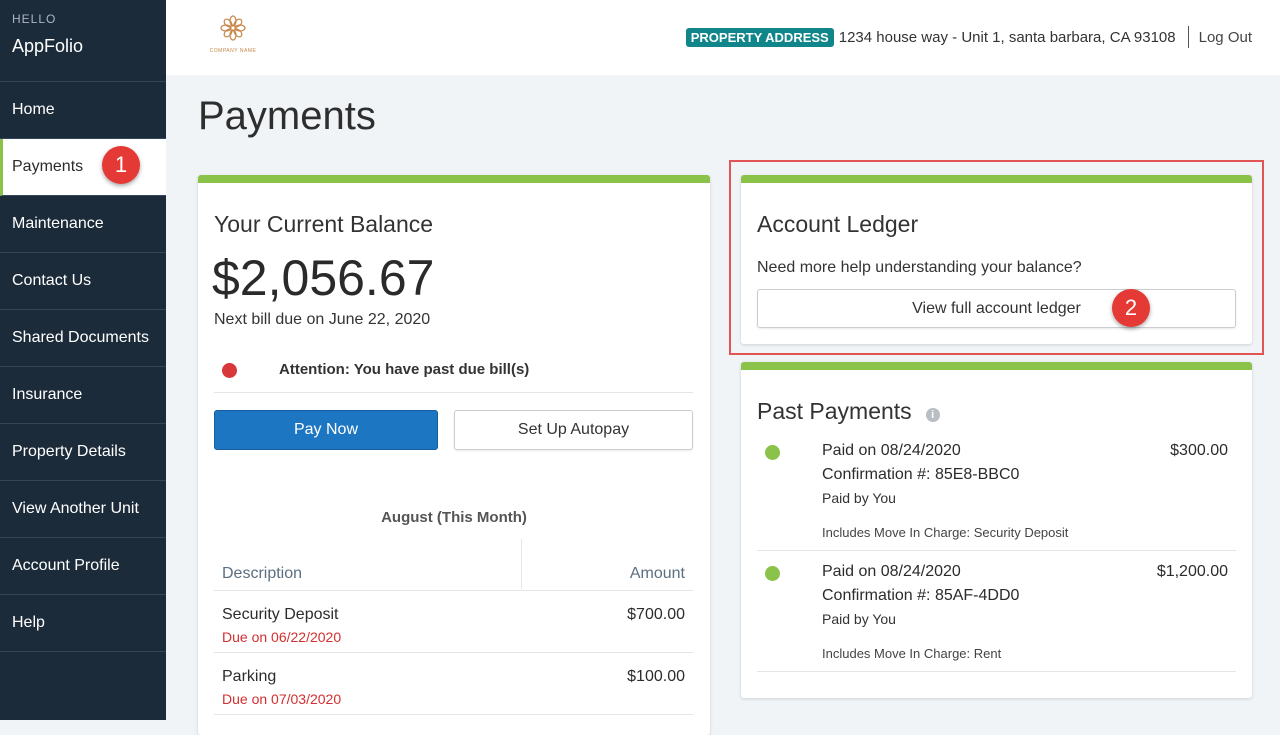 The width and height of the screenshot is (1280, 735). I want to click on payment-includes: Includes Move In Charge: Rent, so click(912, 653).